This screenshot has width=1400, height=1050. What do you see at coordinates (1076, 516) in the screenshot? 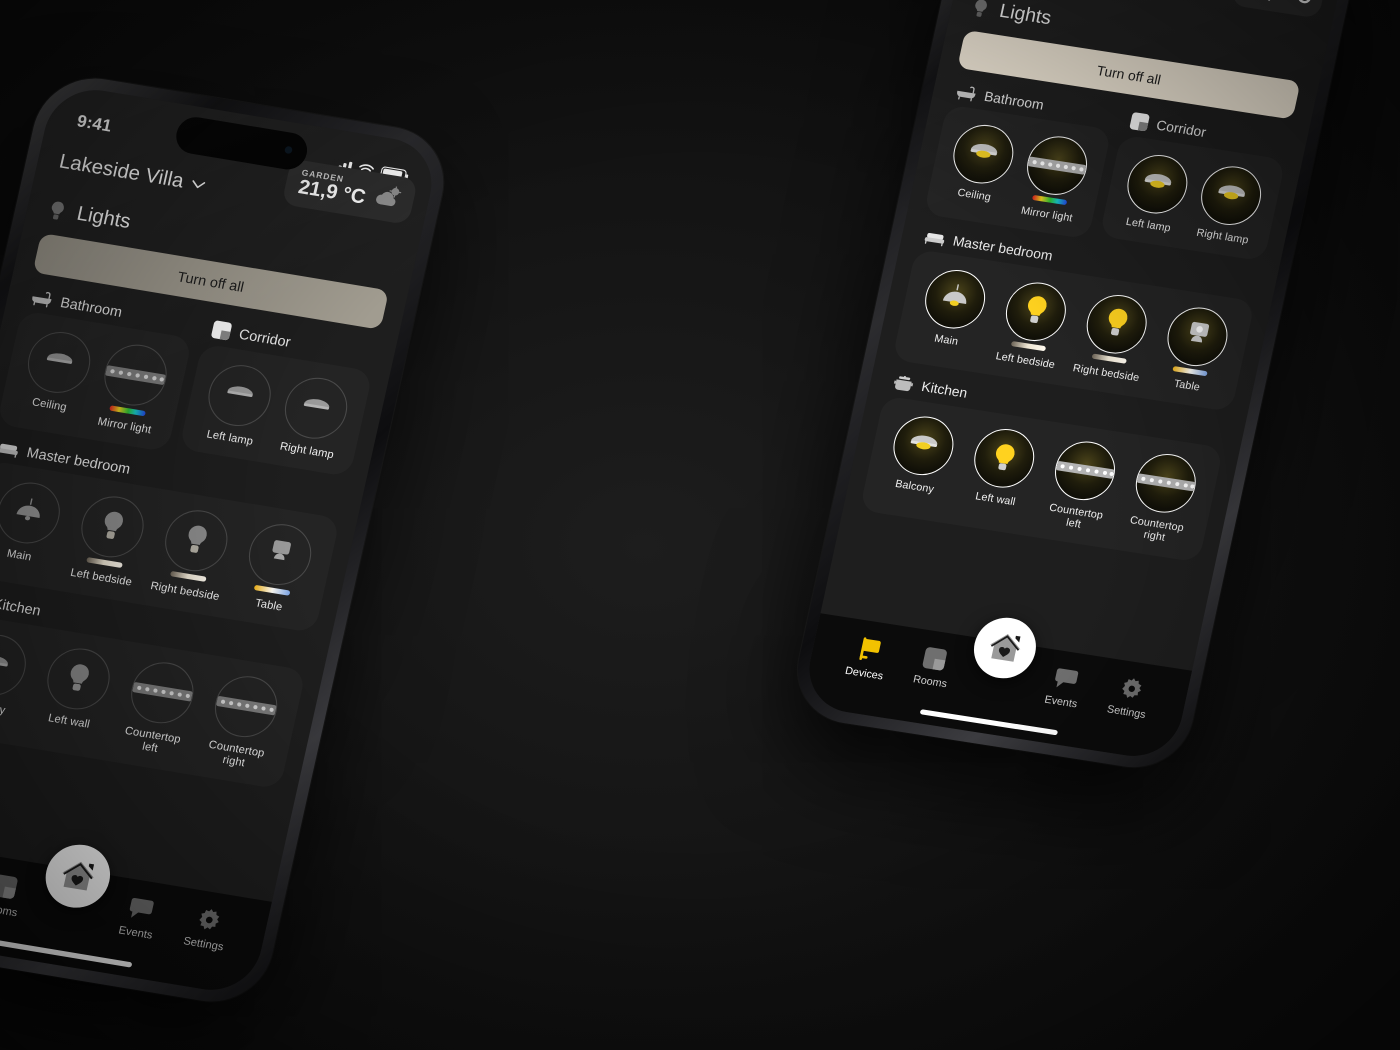
I see `device-label: Countertop left` at bounding box center [1076, 516].